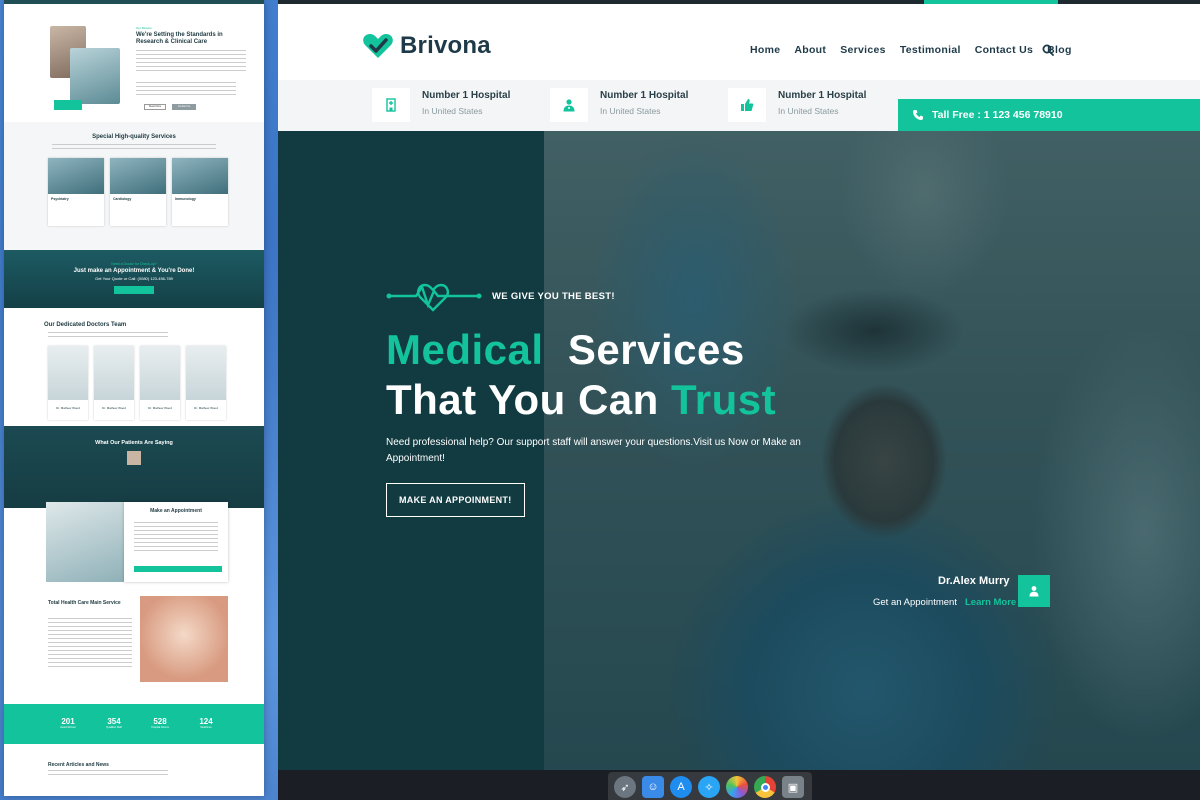 Image resolution: width=1200 pixels, height=800 pixels. I want to click on preview-about-eyebrow: Our Mission, so click(144, 28).